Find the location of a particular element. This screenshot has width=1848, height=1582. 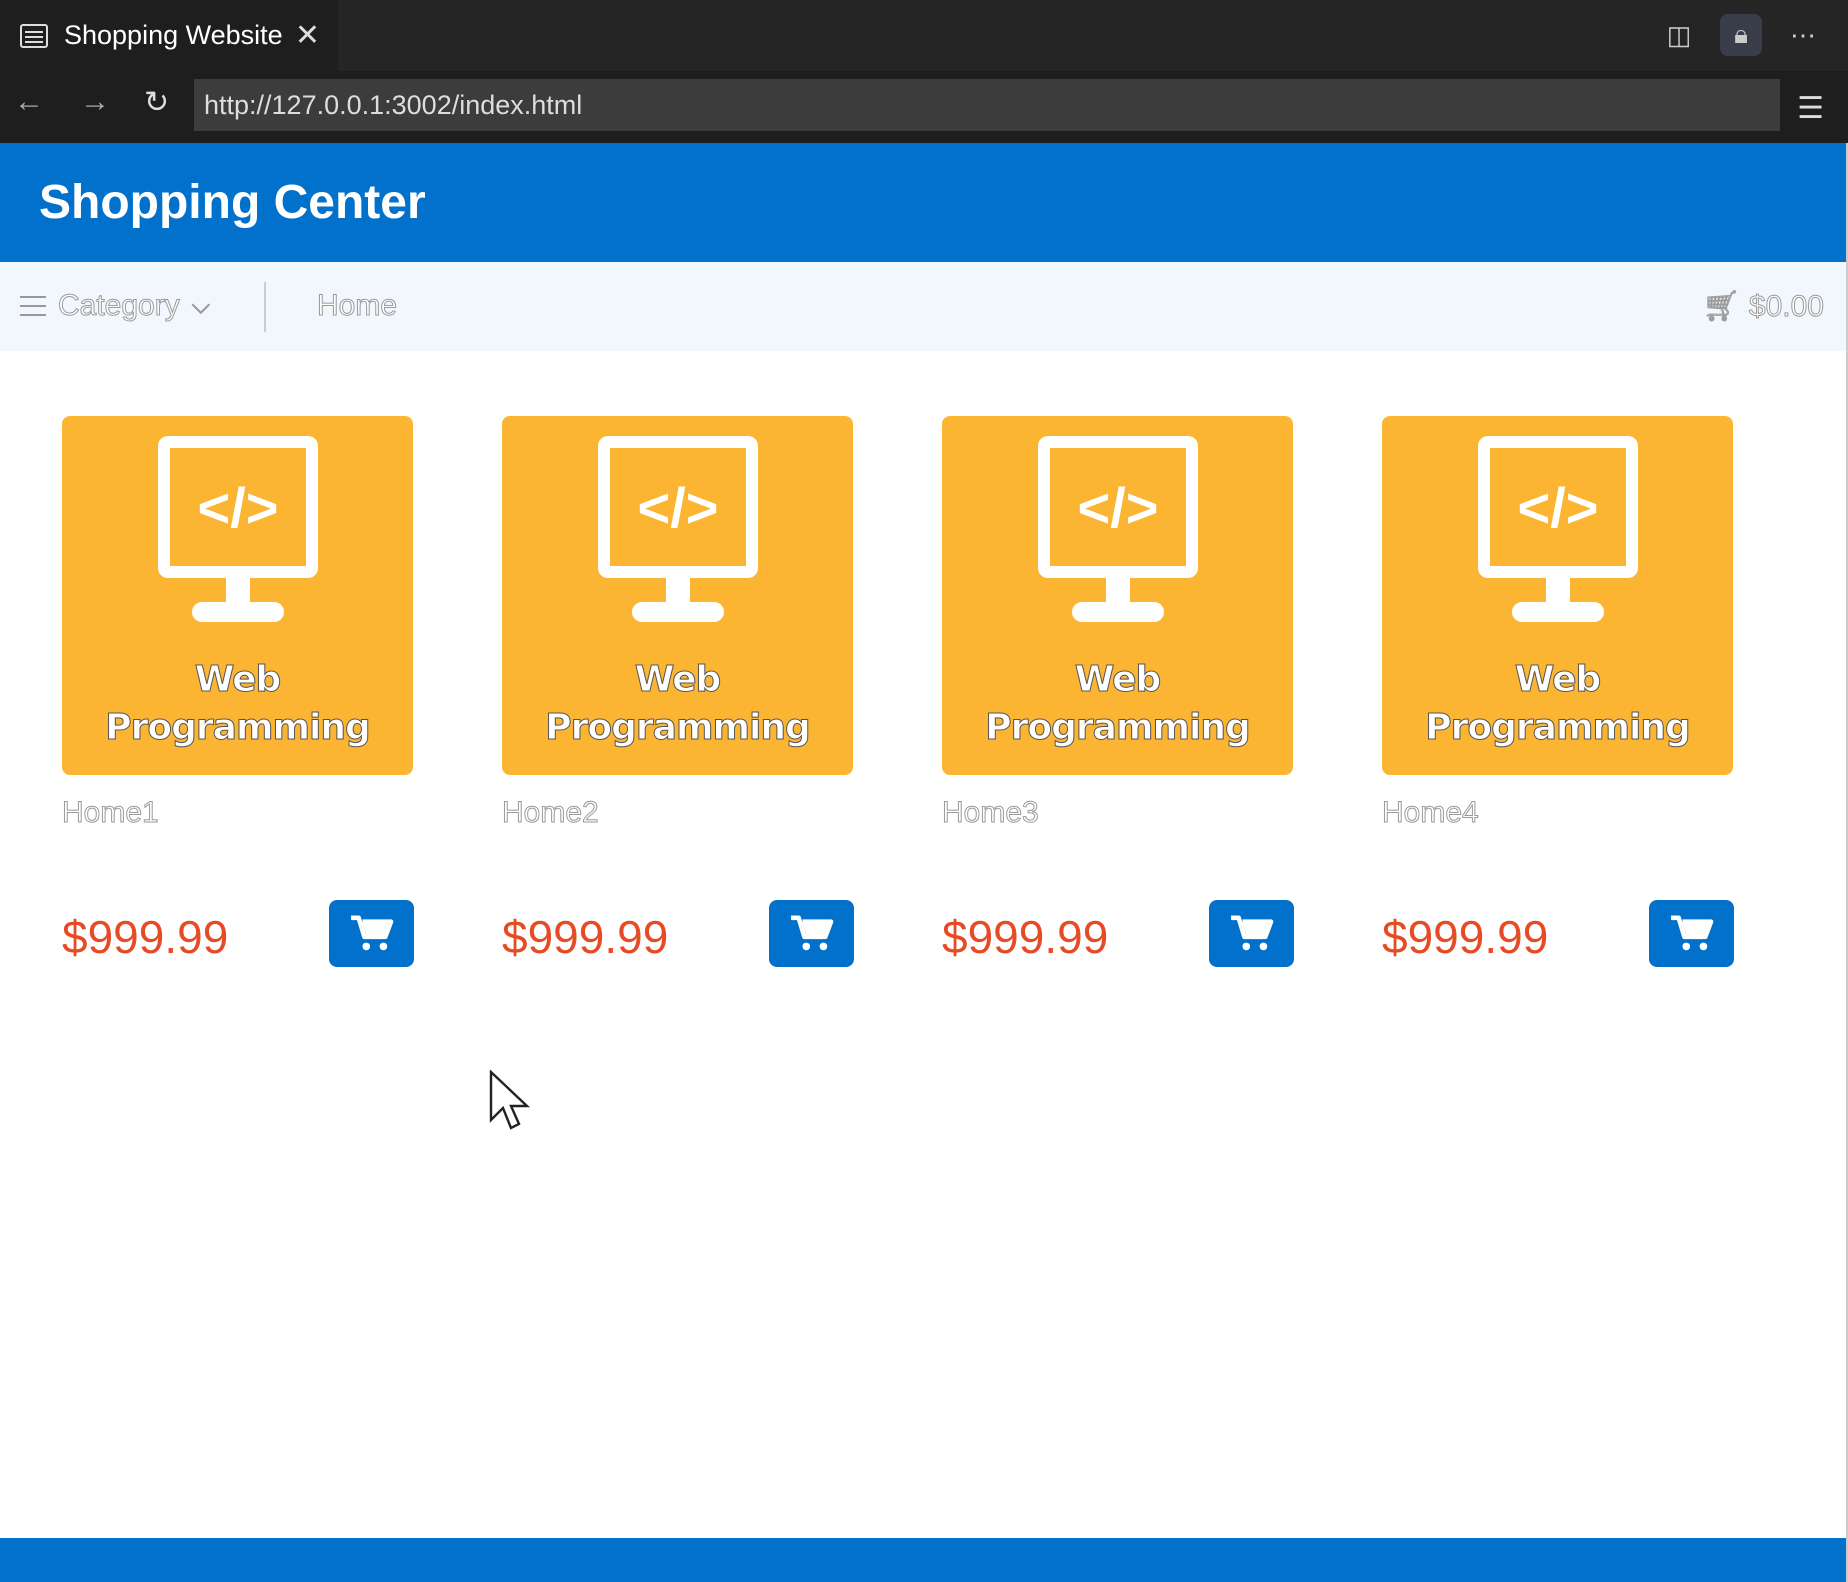

product-name: Home3 is located at coordinates (991, 813).